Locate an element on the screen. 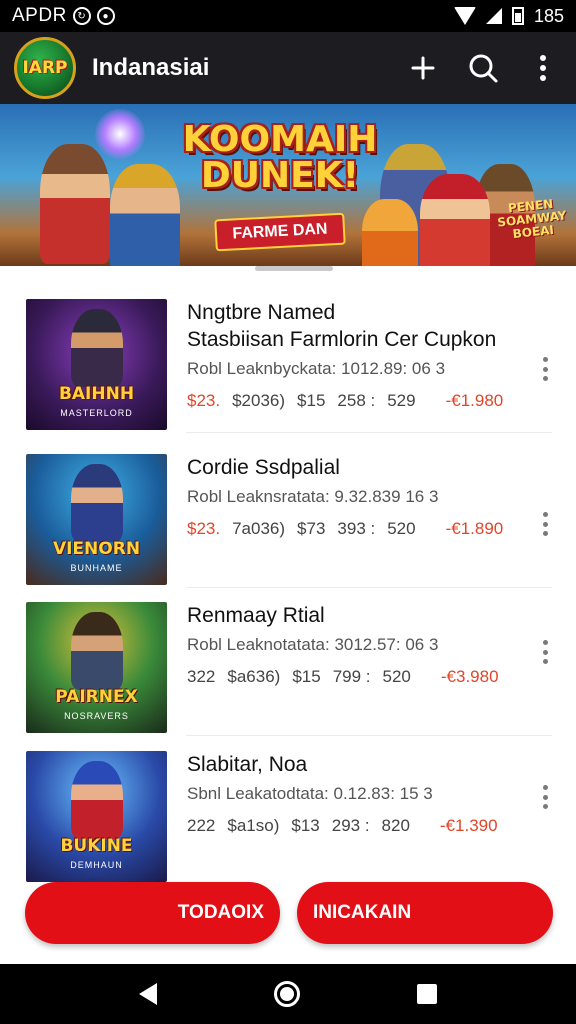 Image resolution: width=576 pixels, height=1024 pixels. price-row: $23. $2036) $15 258 : 529 -€1.980 is located at coordinates (357, 401).